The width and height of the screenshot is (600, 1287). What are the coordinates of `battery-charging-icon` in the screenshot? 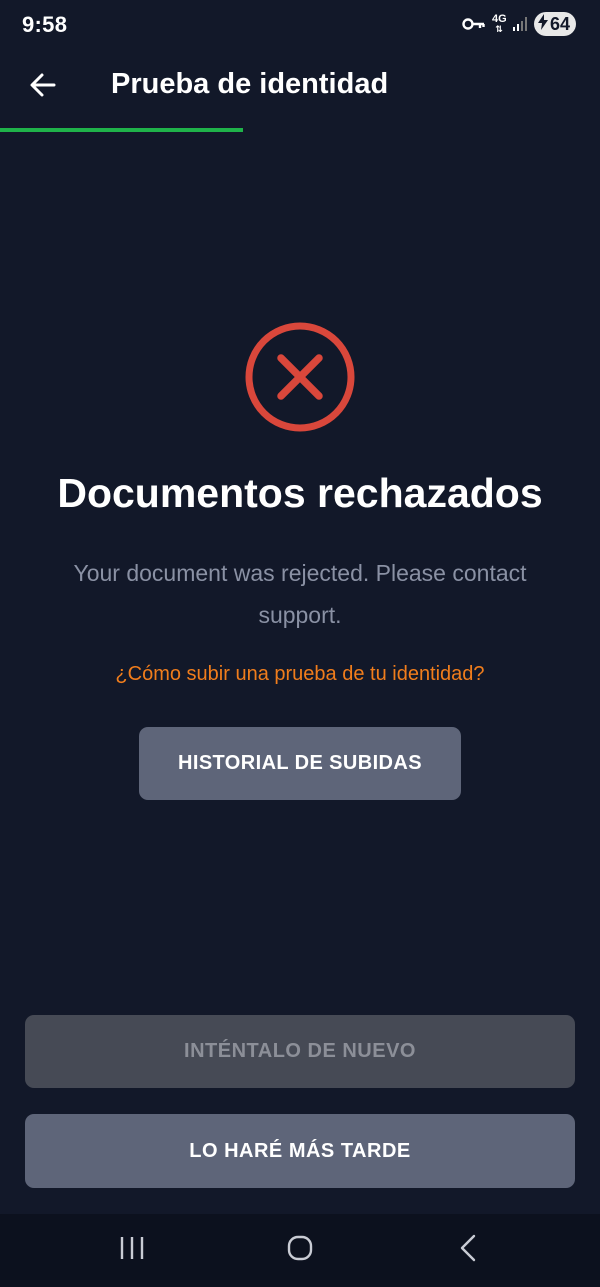 It's located at (542, 24).